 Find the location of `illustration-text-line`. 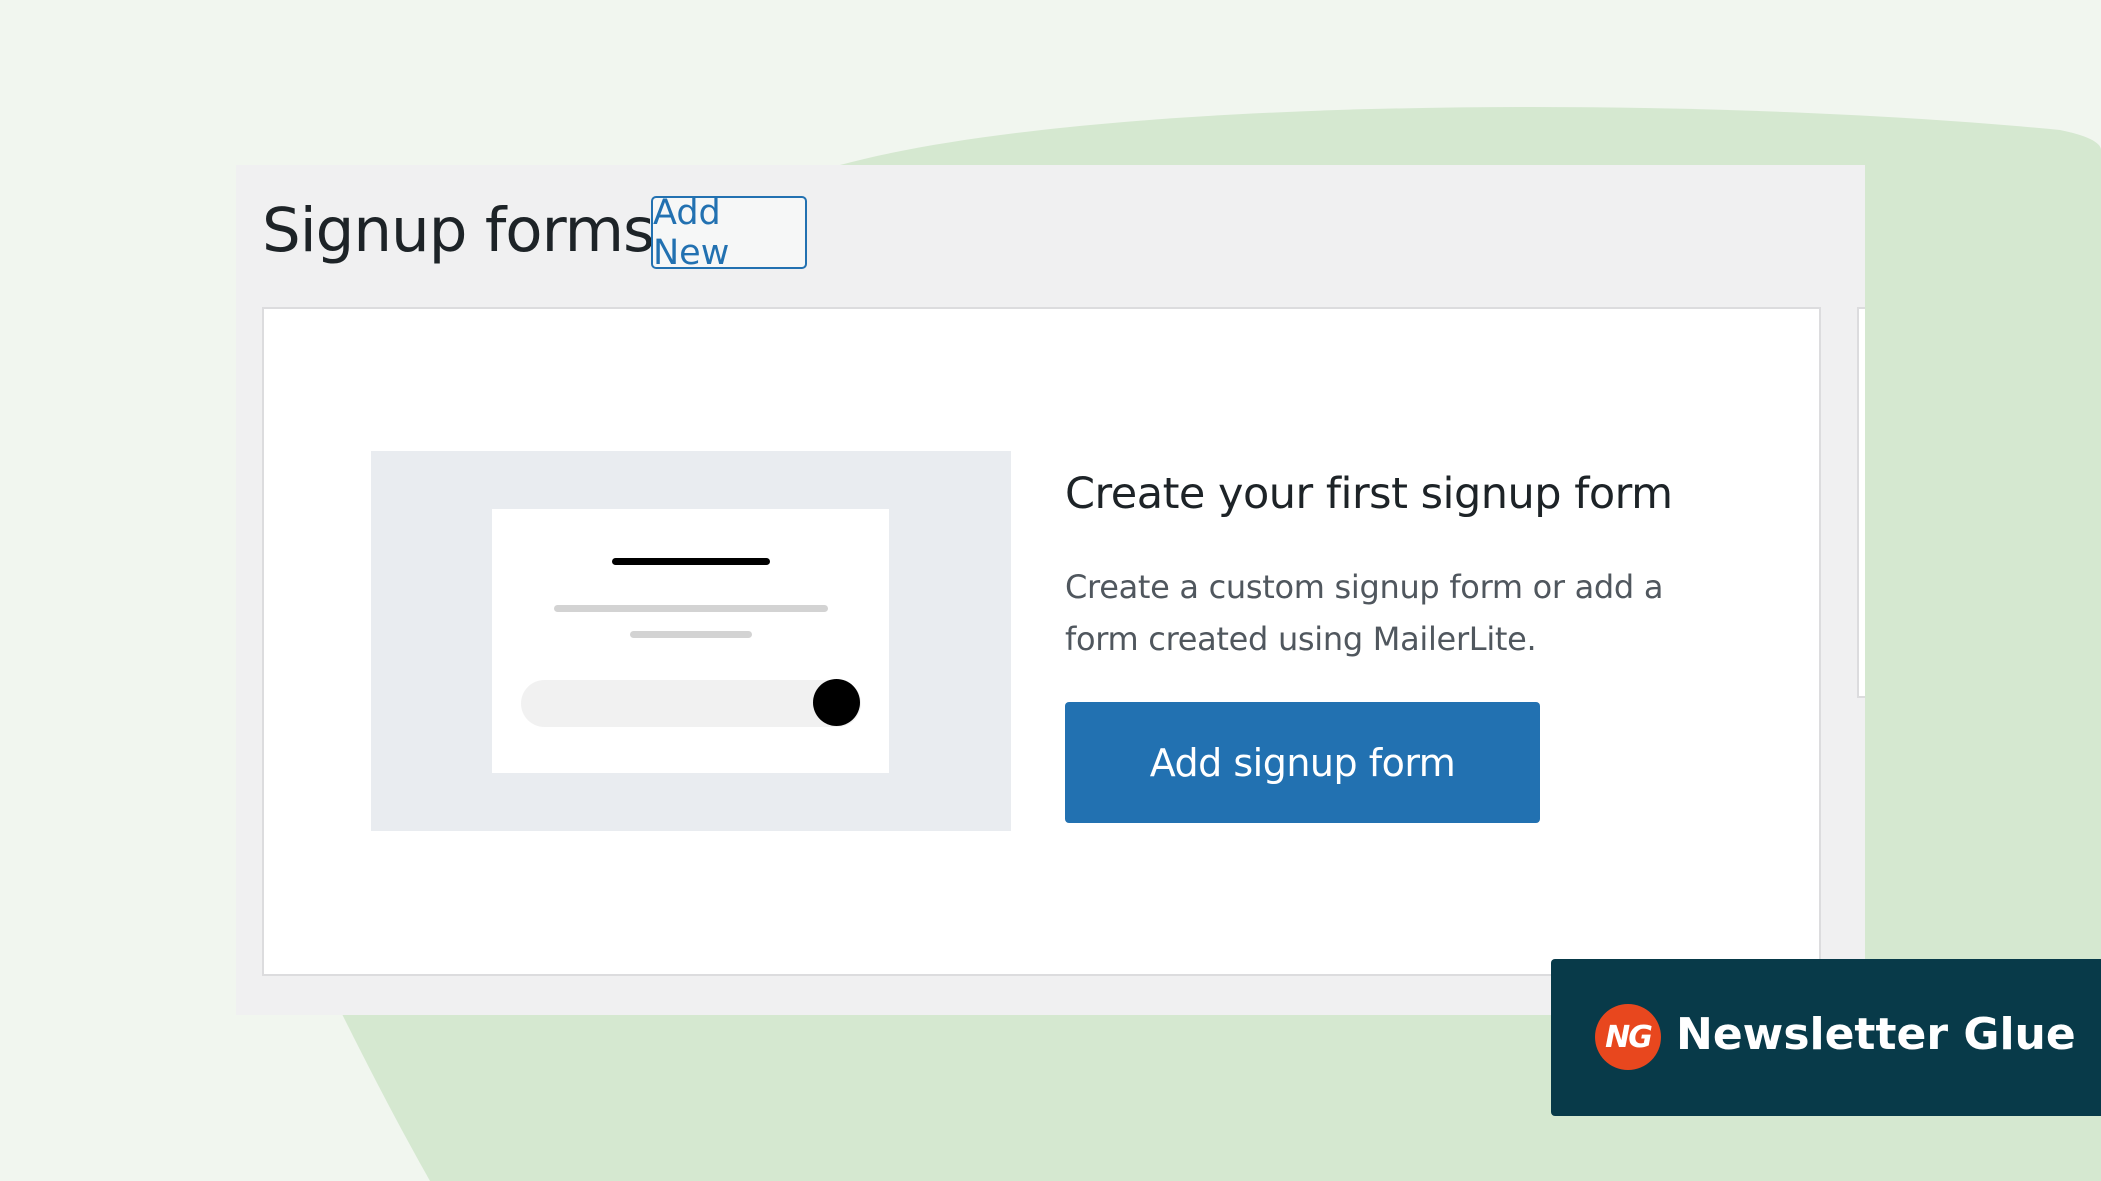

illustration-text-line is located at coordinates (691, 608).